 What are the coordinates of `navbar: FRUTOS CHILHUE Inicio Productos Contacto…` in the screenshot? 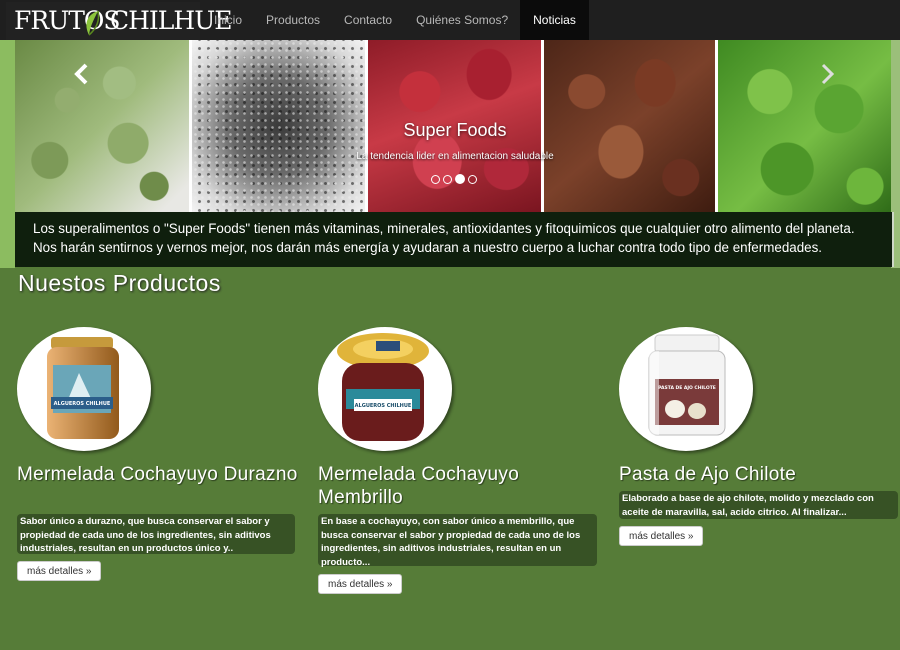 It's located at (450, 20).